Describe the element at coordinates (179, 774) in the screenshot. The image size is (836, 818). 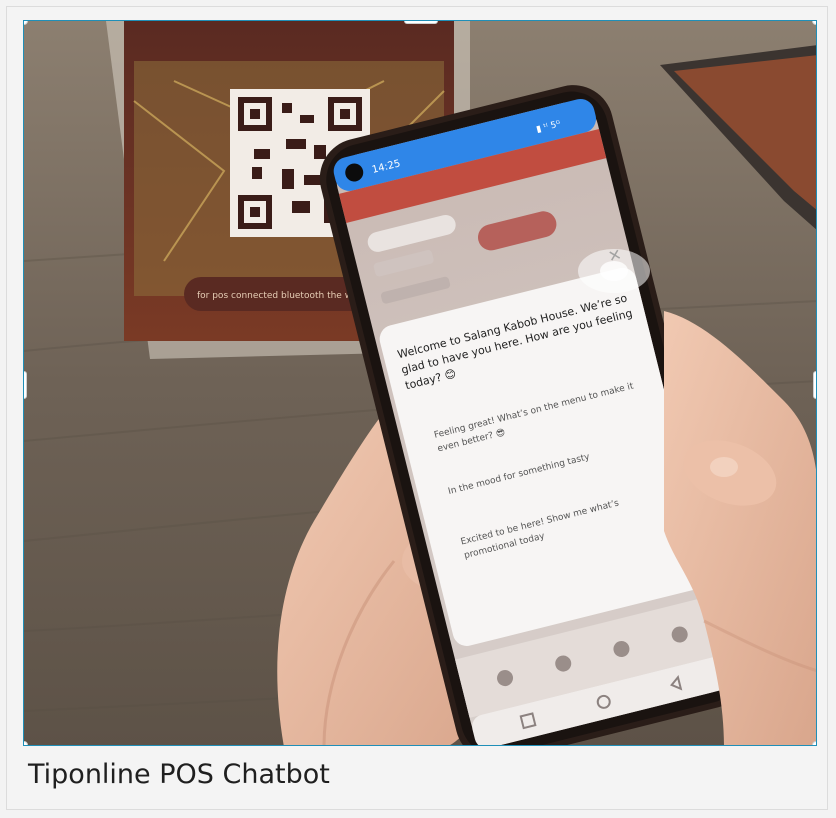
I see `image-caption: Tiponline POS Chatbot` at that location.